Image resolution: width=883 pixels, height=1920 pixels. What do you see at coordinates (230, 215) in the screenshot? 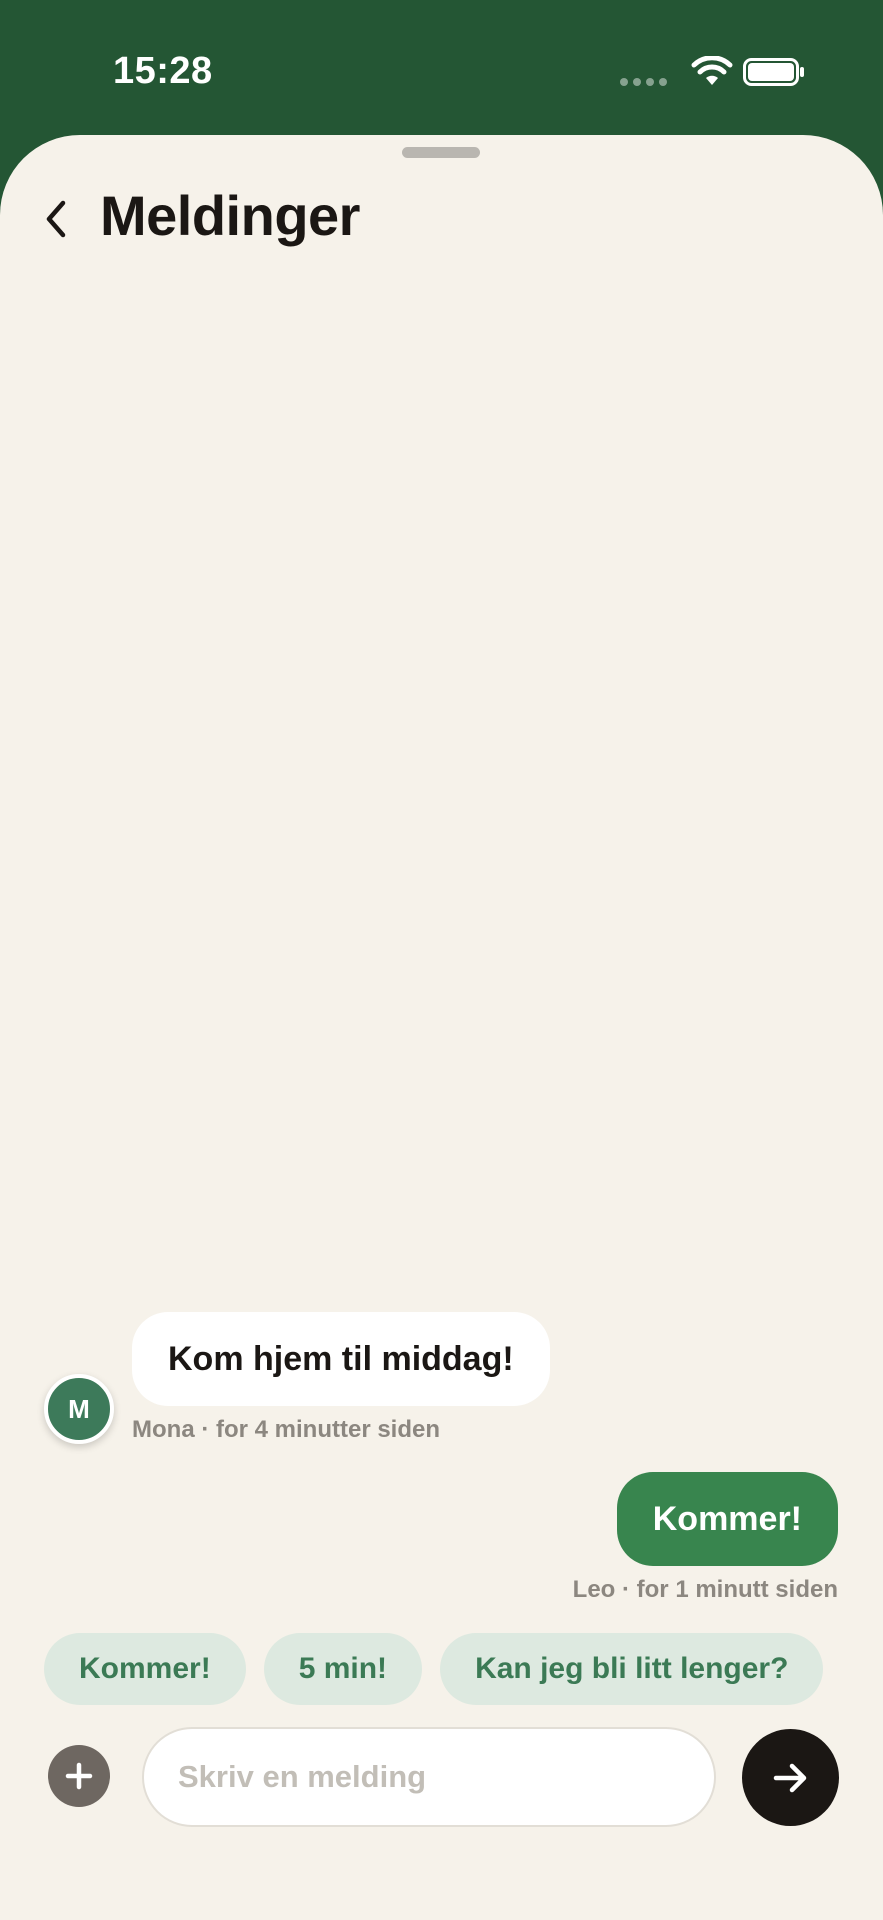
I see `page-title: Meldinger` at bounding box center [230, 215].